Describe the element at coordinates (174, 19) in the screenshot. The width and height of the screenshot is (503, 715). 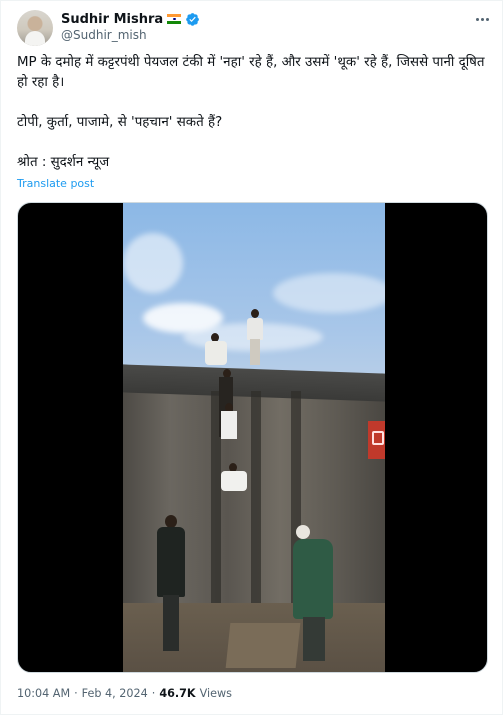
I see `india-flag-icon` at that location.